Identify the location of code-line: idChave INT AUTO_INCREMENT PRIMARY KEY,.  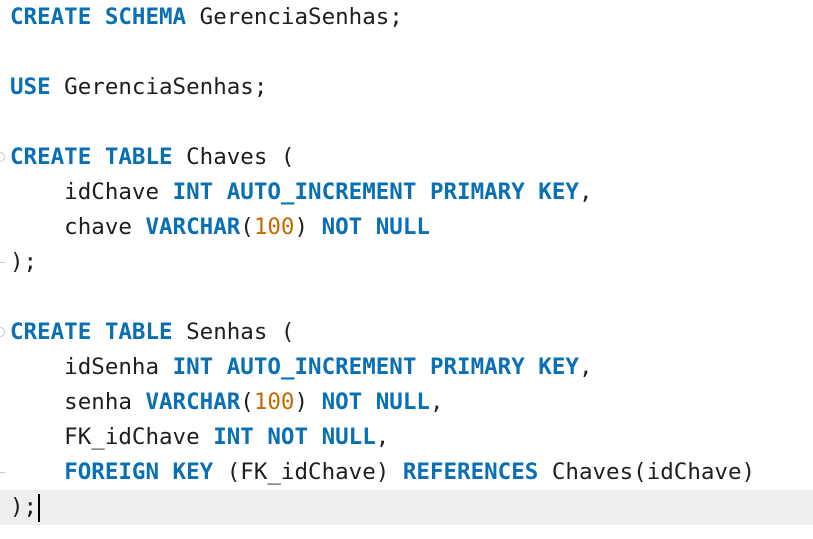
(406, 192).